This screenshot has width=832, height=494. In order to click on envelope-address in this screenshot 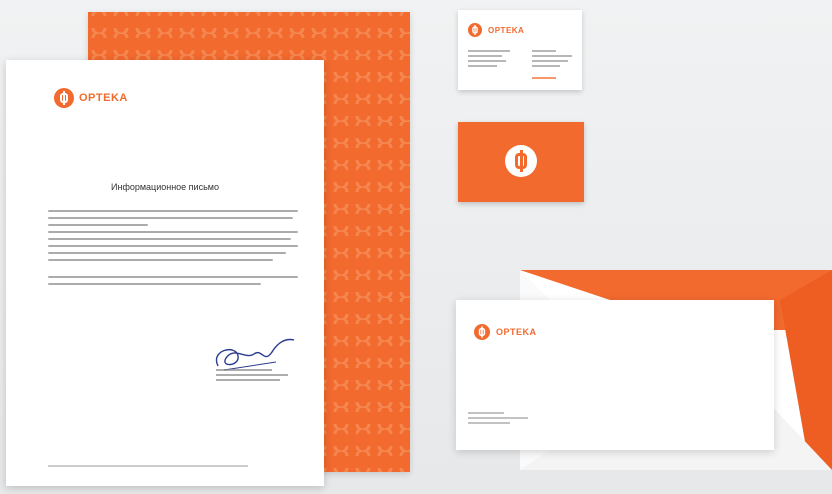, I will do `click(498, 419)`.